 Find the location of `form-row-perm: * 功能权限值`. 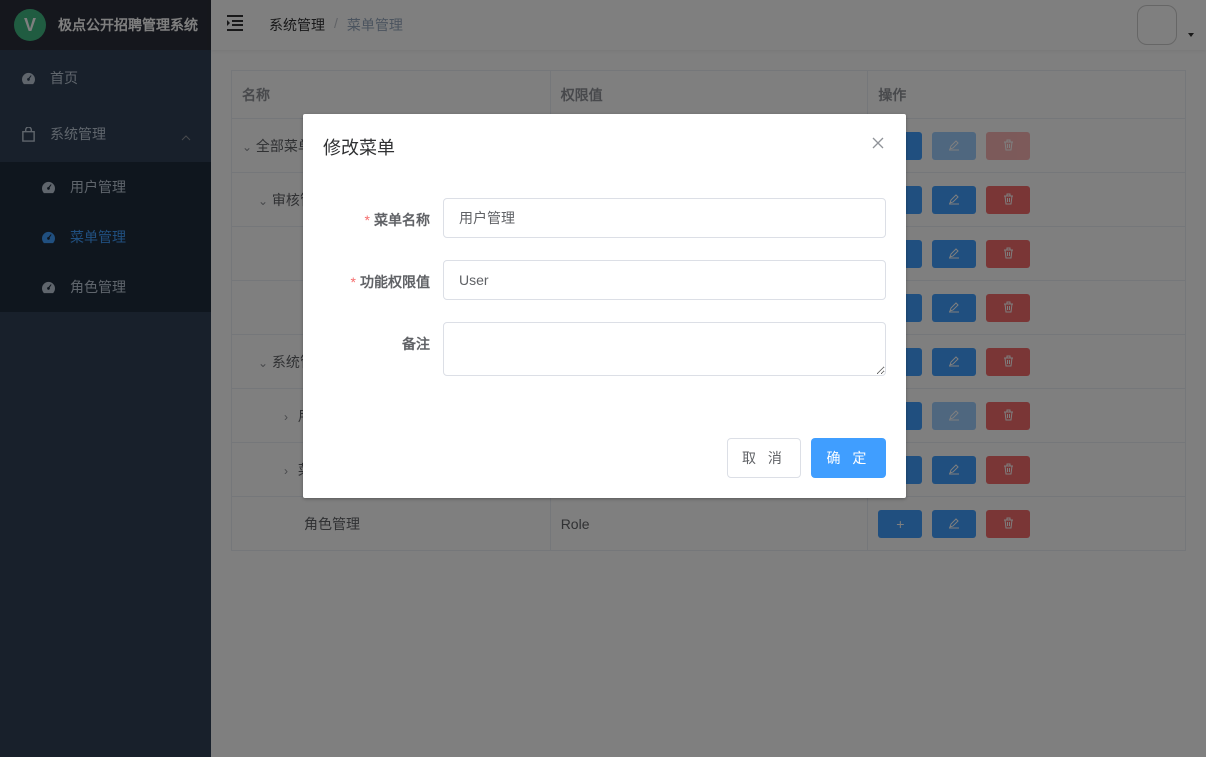

form-row-perm: * 功能权限值 is located at coordinates (604, 280).